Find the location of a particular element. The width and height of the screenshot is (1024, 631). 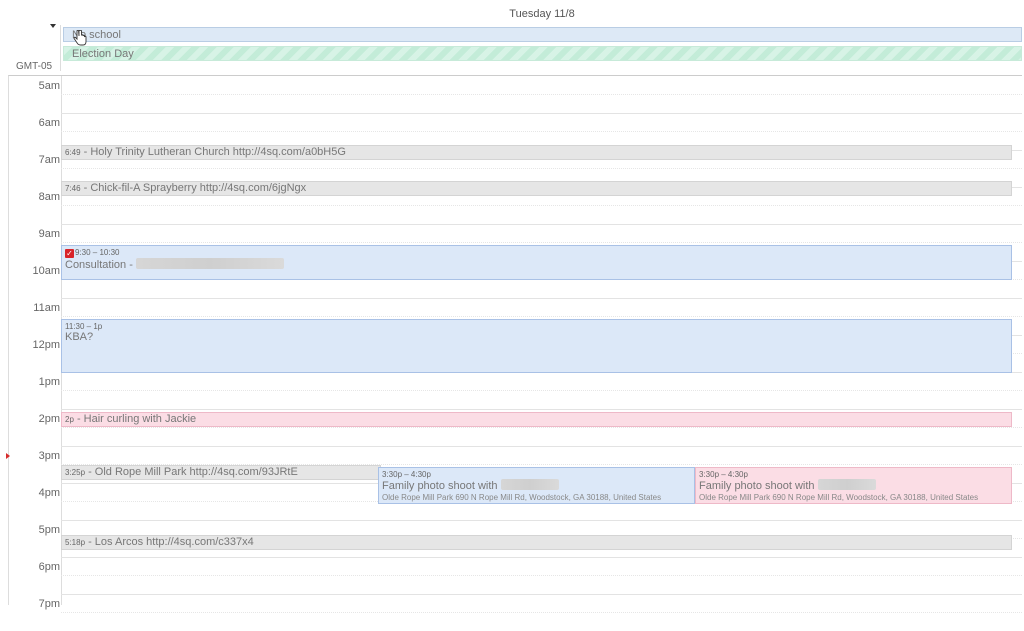

event-title: - Hair curling with Jackie is located at coordinates (135, 419).